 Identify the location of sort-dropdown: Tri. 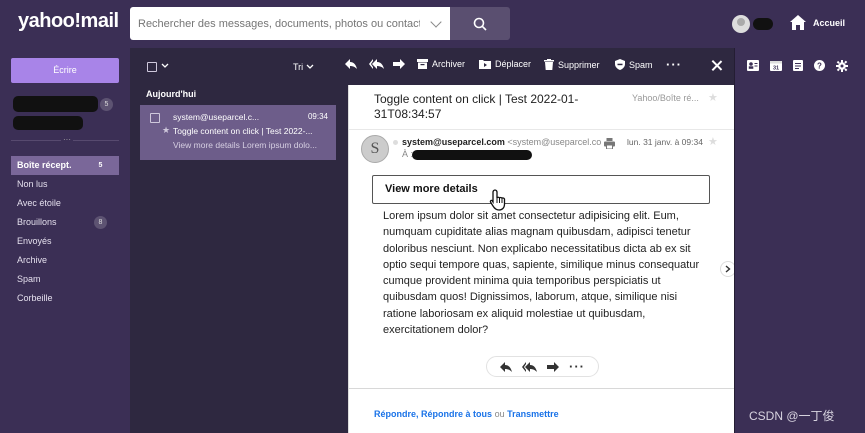
(303, 67).